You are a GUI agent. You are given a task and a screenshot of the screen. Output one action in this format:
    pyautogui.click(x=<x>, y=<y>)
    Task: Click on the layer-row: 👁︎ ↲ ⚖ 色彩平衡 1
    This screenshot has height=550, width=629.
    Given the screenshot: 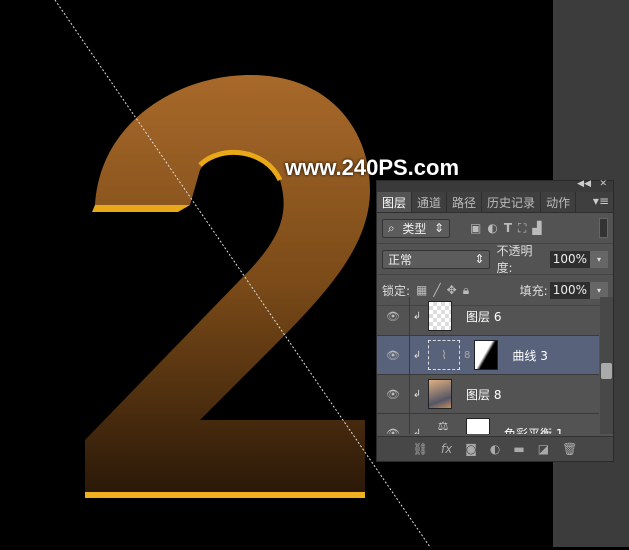 What is the action you would take?
    pyautogui.click(x=488, y=424)
    